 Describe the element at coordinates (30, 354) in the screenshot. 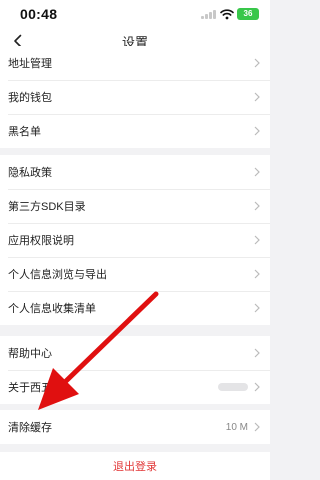

I see `settings-item-label: 帮助中心` at that location.